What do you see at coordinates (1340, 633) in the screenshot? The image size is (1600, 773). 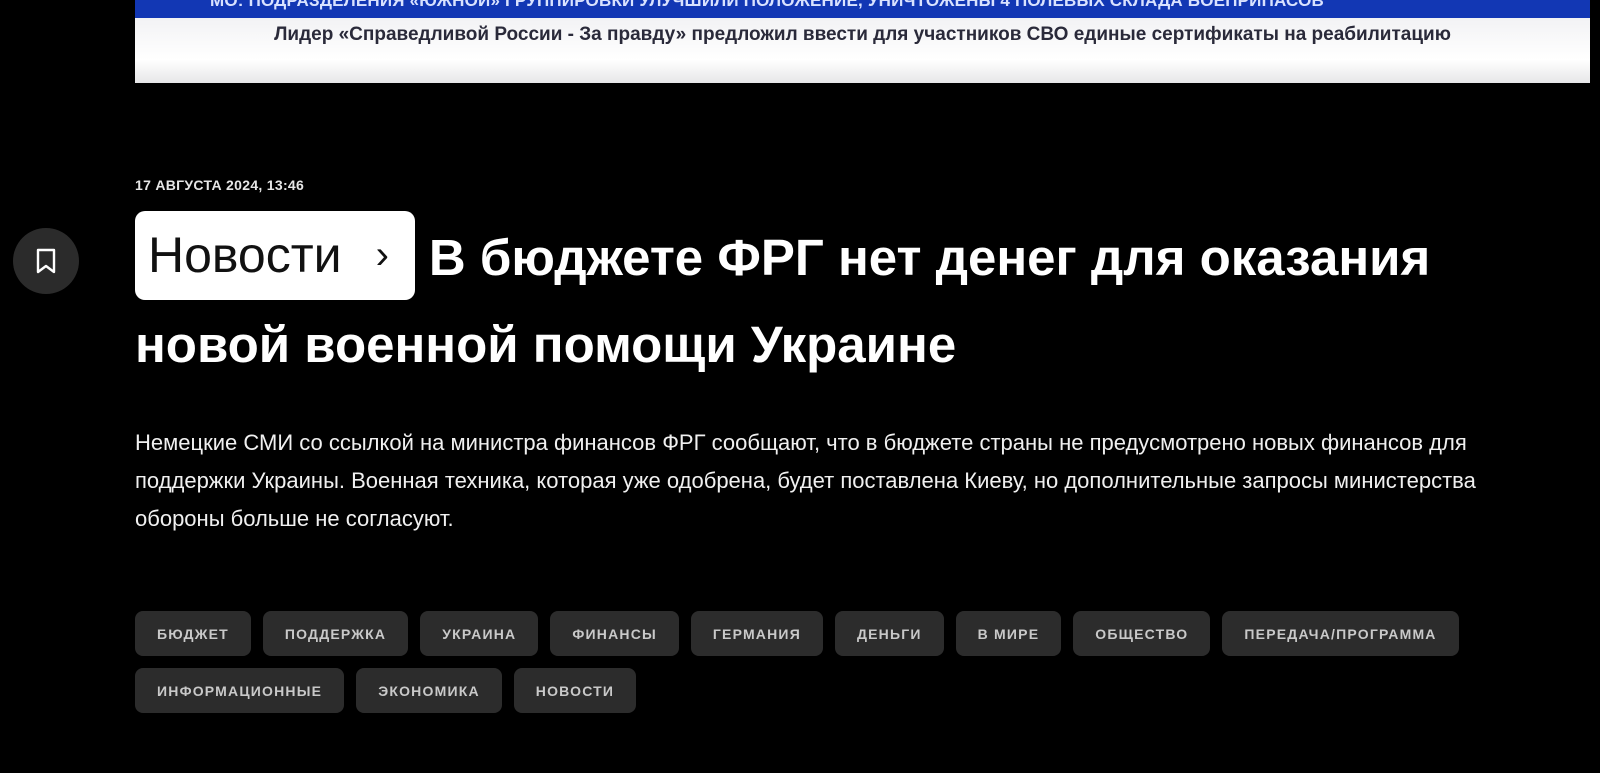 I see `tag-item: ПЕРЕДАЧА/ПРОГРАММА` at bounding box center [1340, 633].